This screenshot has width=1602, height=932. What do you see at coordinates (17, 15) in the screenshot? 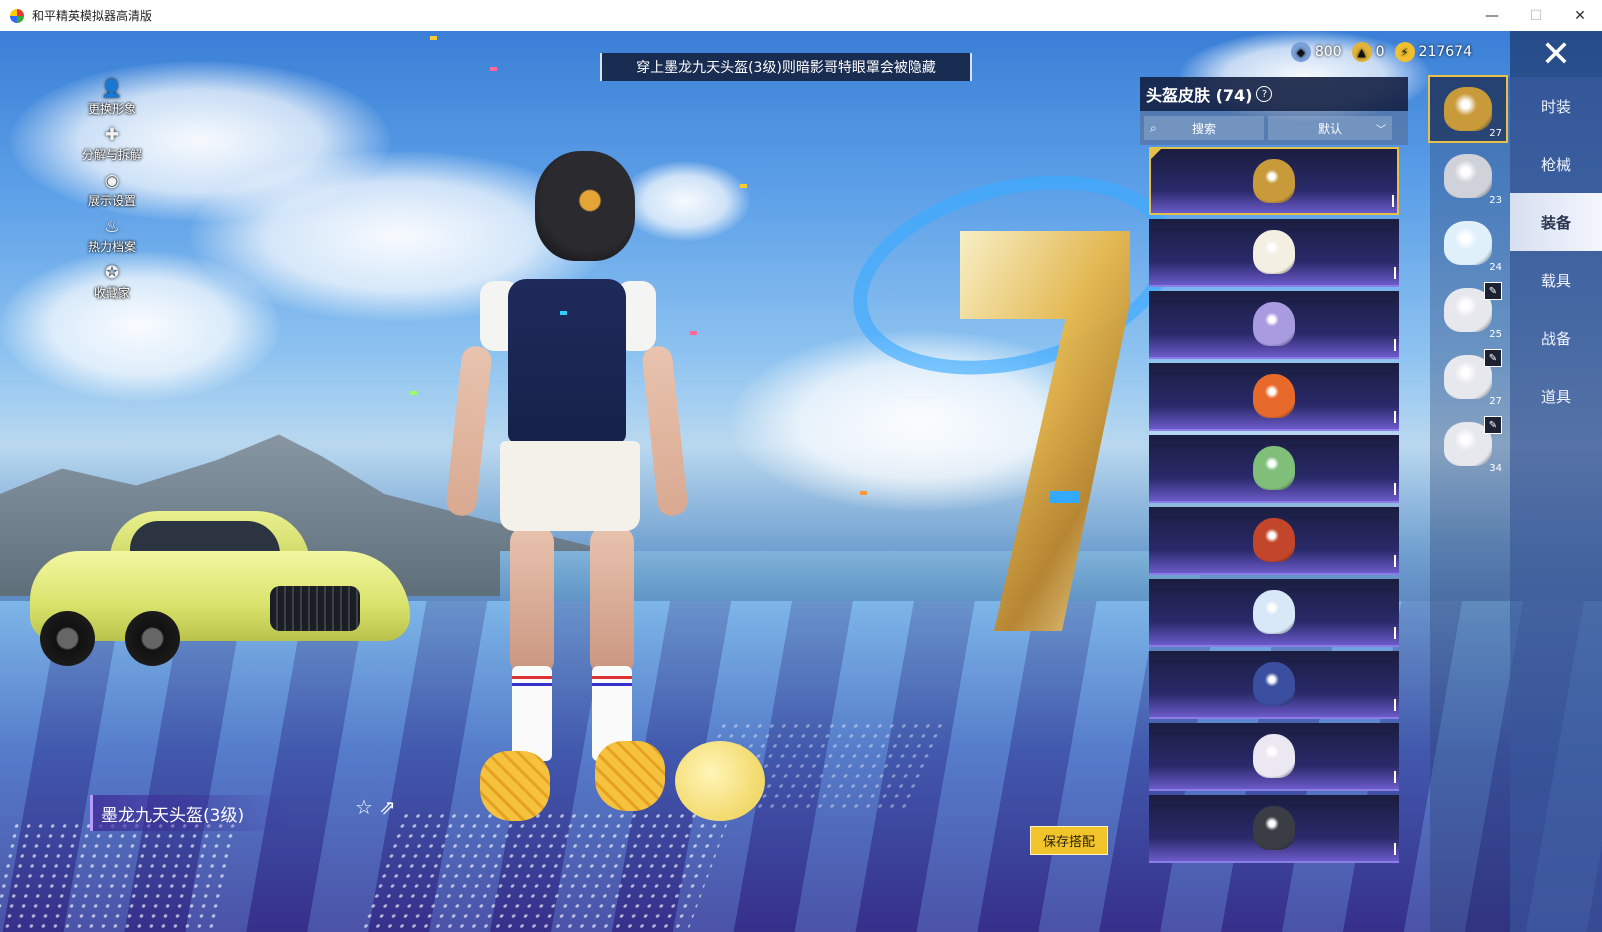
I see `app-logo-icon` at bounding box center [17, 15].